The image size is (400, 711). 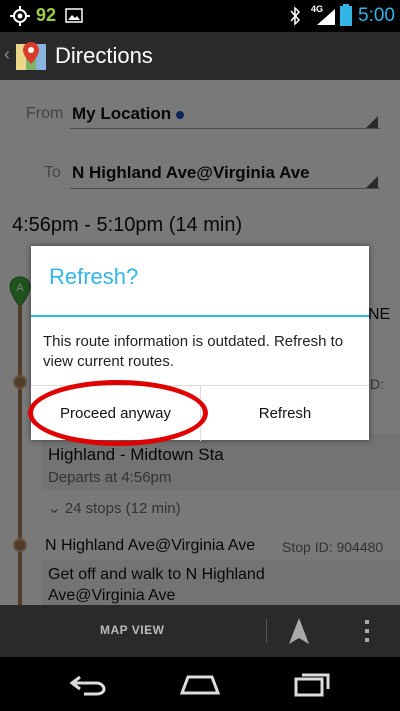 I want to click on system-nav-bar, so click(x=200, y=684).